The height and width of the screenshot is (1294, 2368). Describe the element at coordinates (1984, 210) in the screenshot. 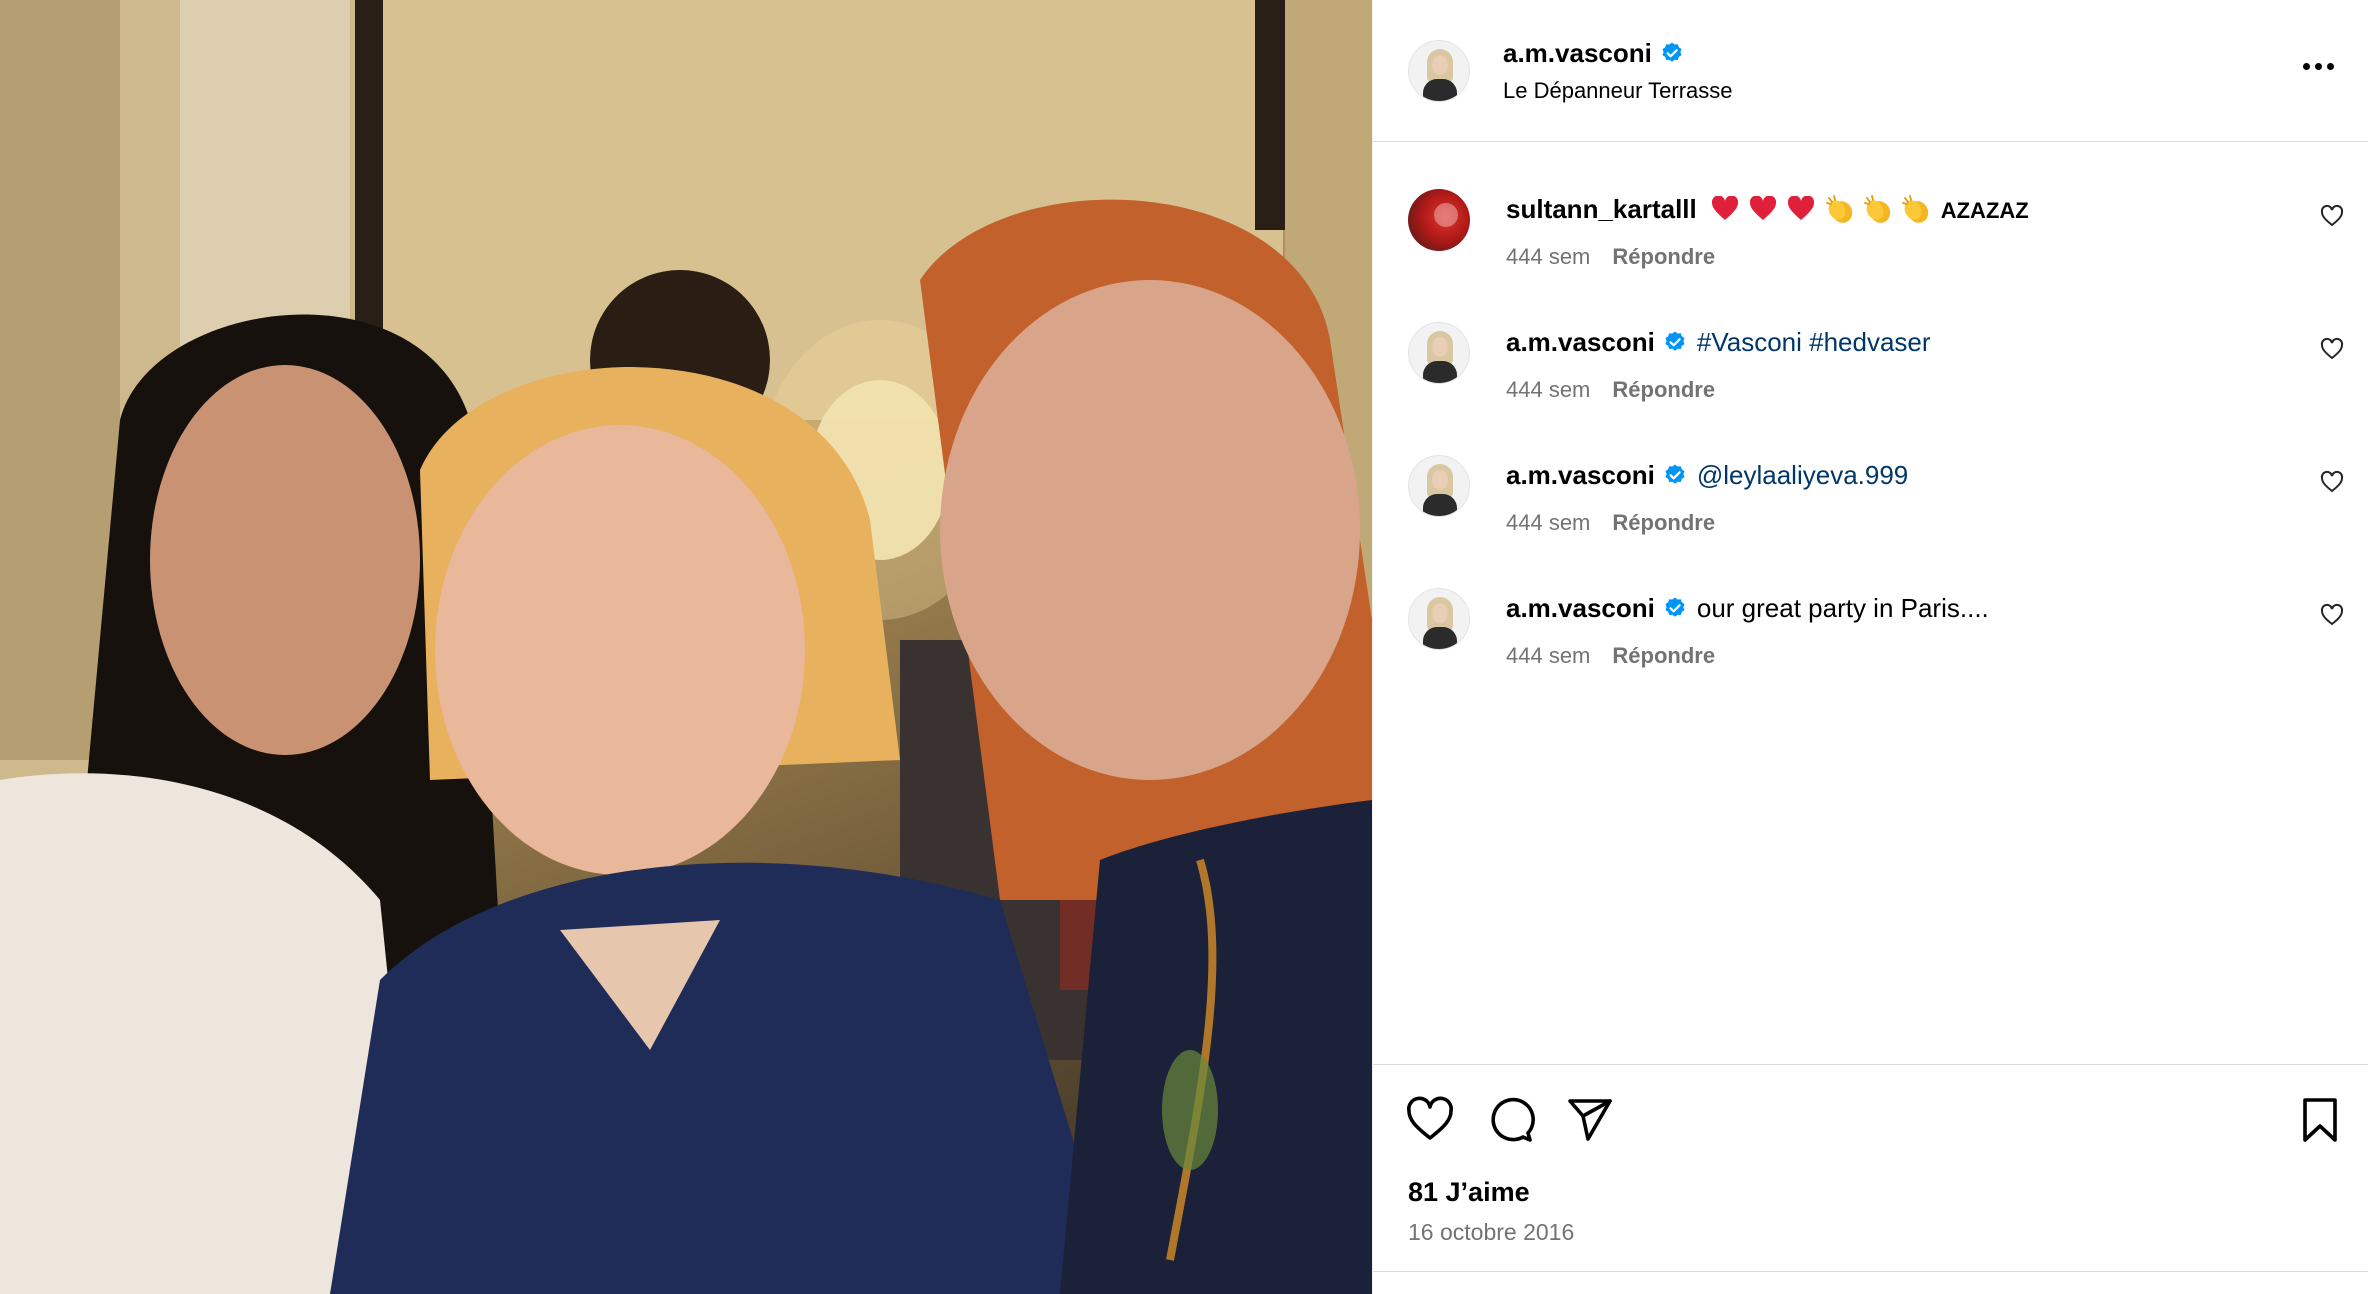

I see `comment-text: AZAZAZ` at that location.